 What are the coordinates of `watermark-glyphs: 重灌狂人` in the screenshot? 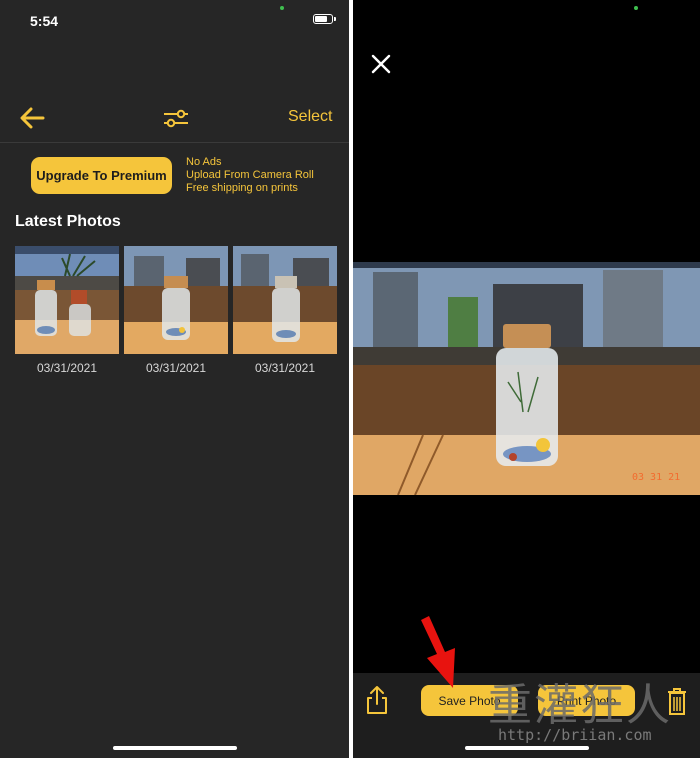 It's located at (580, 705).